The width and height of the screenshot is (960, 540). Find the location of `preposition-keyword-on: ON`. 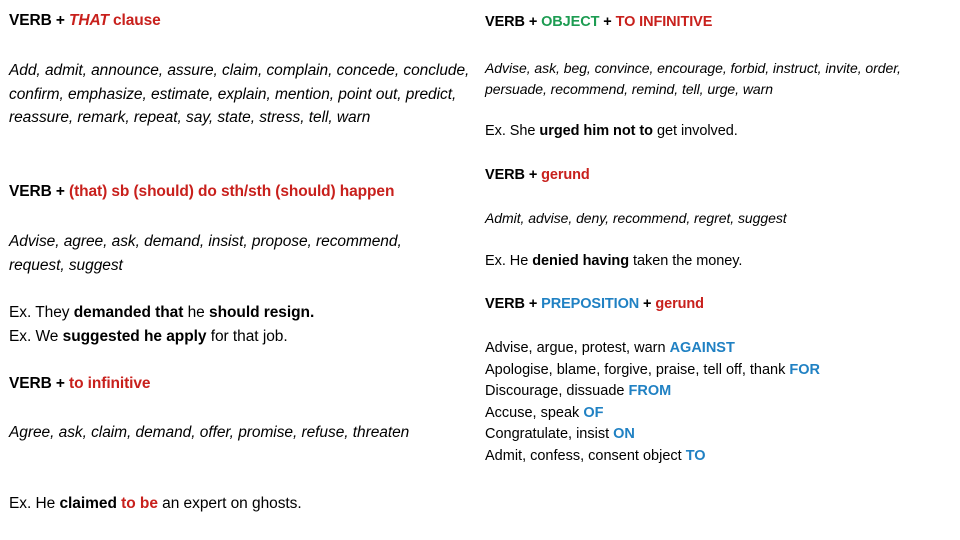

preposition-keyword-on: ON is located at coordinates (624, 434).